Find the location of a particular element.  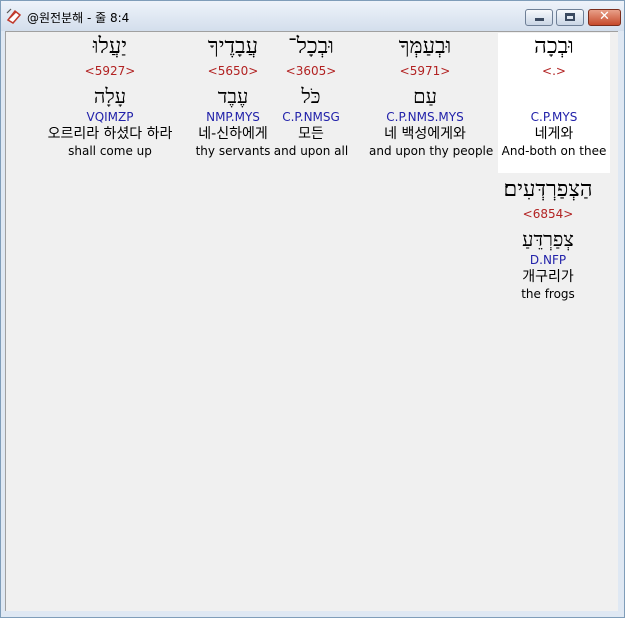

morphology-code: C.P.MYS is located at coordinates (554, 117).